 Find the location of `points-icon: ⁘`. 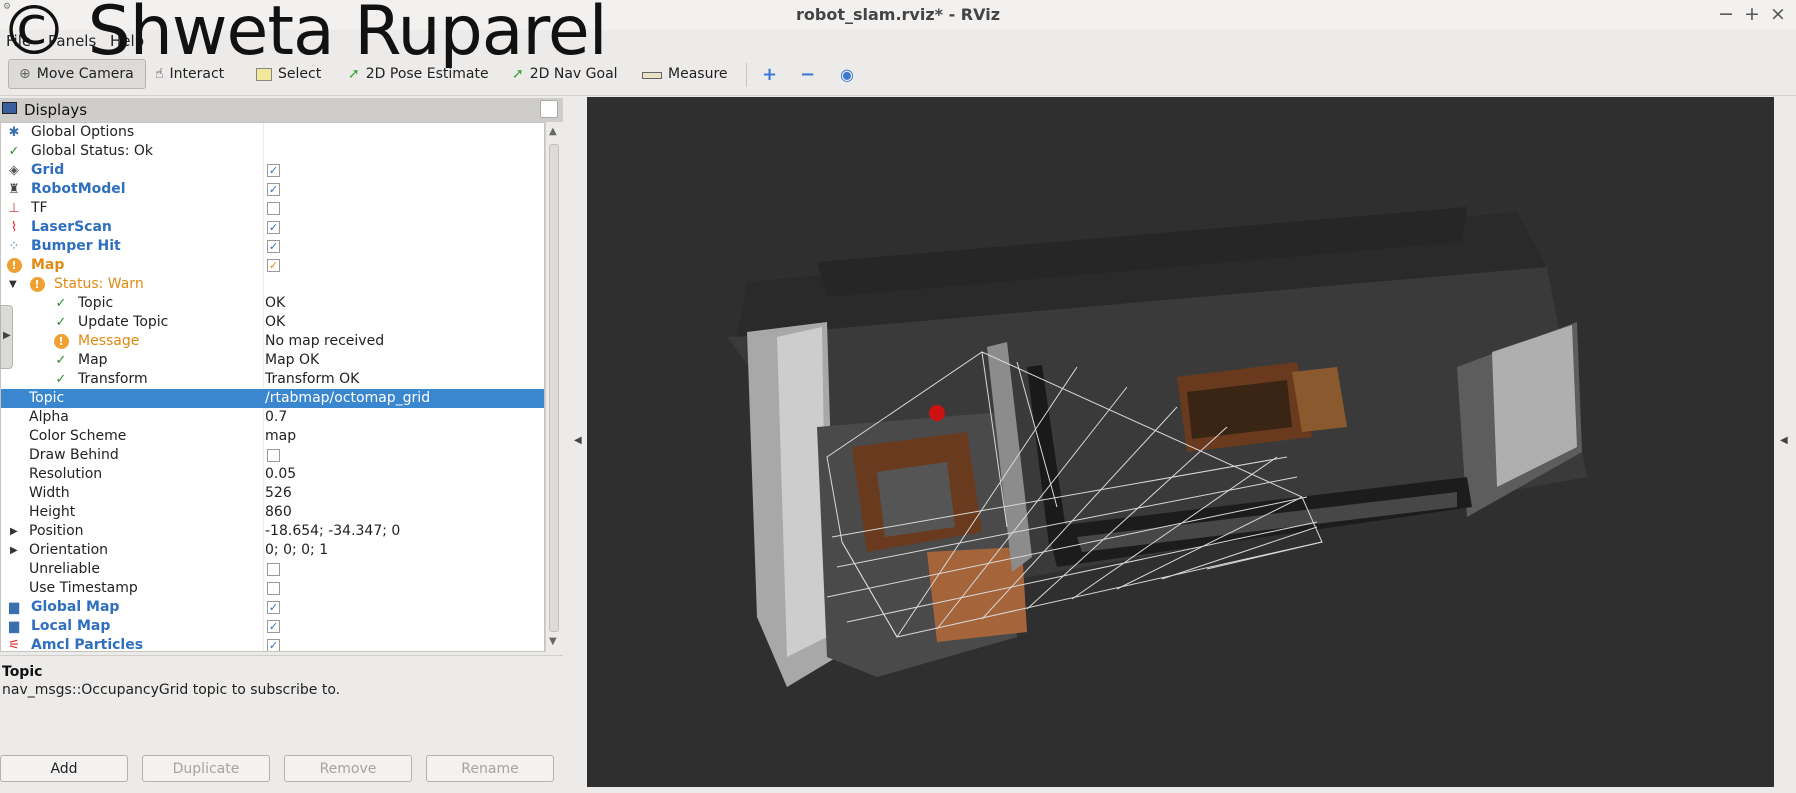

points-icon: ⁘ is located at coordinates (14, 246).